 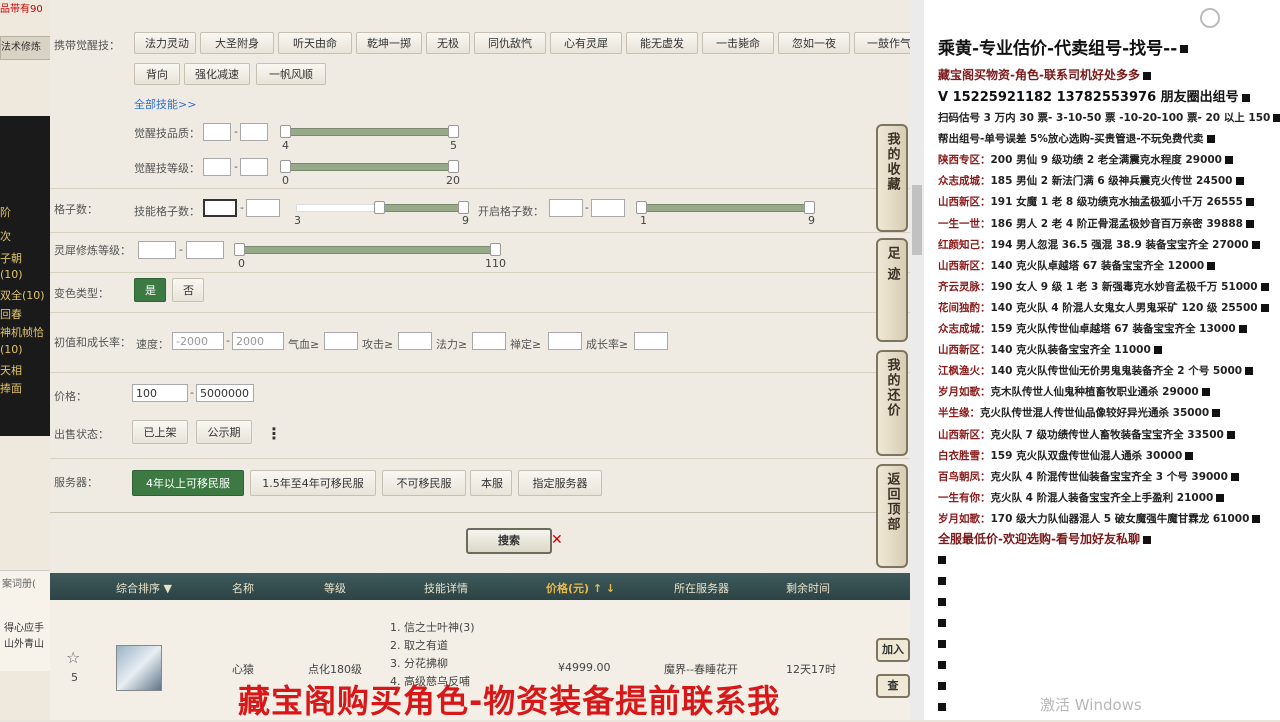 I want to click on server-option: 1.5年至4年可移民服, so click(x=313, y=483).